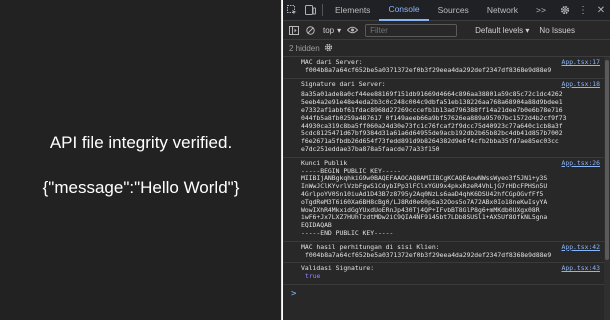  Describe the element at coordinates (352, 30) in the screenshot. I see `live-expression-eye-icon` at that location.